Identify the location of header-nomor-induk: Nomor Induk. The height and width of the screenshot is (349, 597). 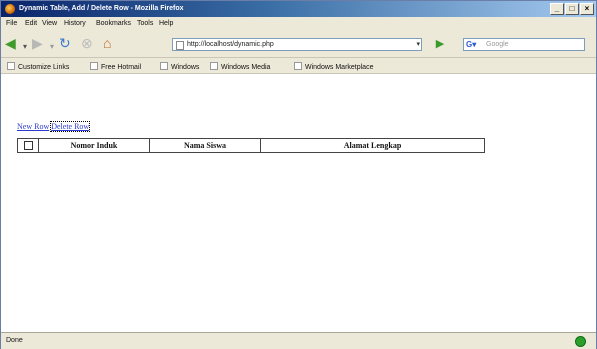
(94, 145).